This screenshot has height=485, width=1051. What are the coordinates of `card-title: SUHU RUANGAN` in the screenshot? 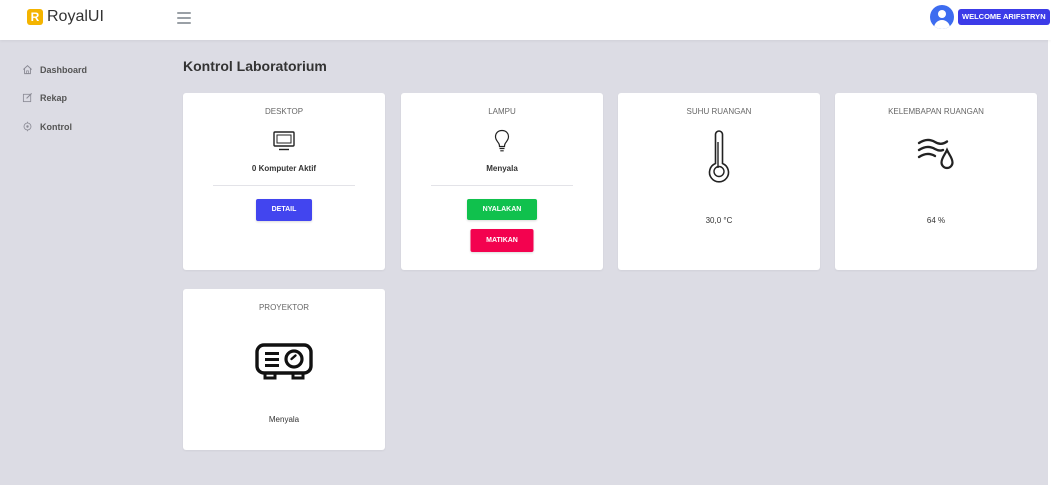 It's located at (719, 111).